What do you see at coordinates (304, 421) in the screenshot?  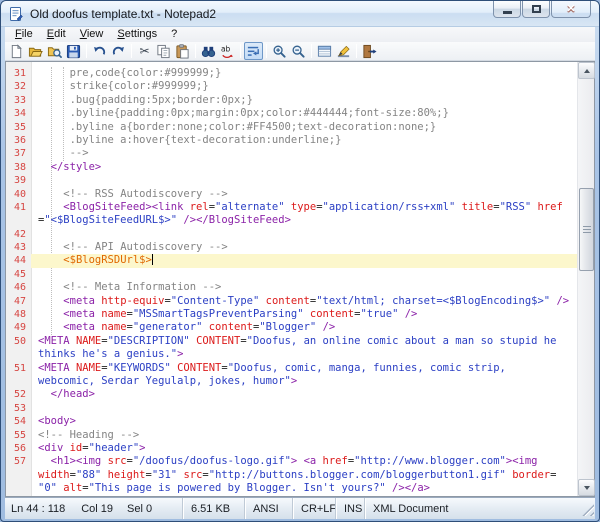 I see `editor-line-text: <body>` at bounding box center [304, 421].